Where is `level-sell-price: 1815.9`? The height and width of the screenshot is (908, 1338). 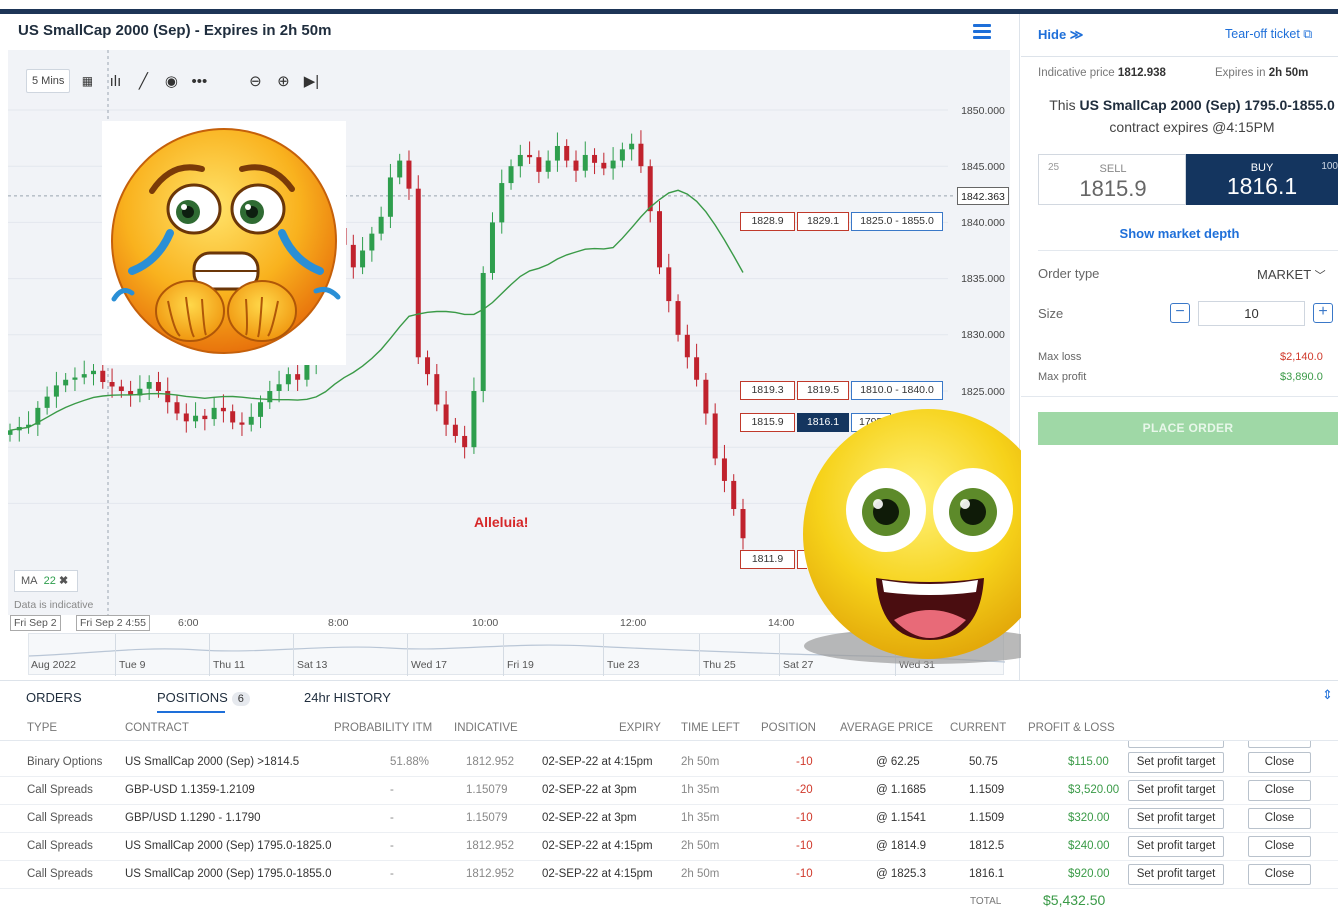 level-sell-price: 1815.9 is located at coordinates (767, 422).